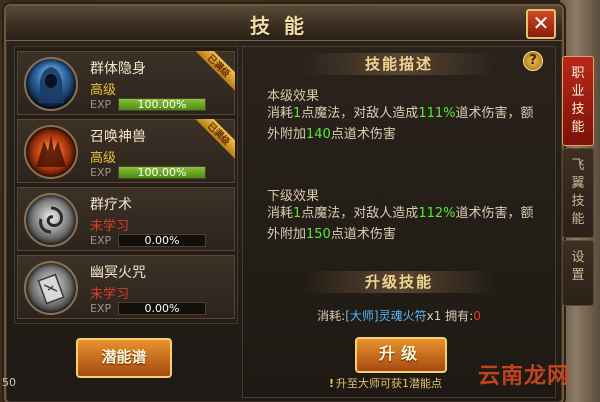 The height and width of the screenshot is (402, 600). I want to click on next-level-effect: 消耗1点魔法，对敌人造成112%道术伤害，额外附加150点道术伤害, so click(400, 224).